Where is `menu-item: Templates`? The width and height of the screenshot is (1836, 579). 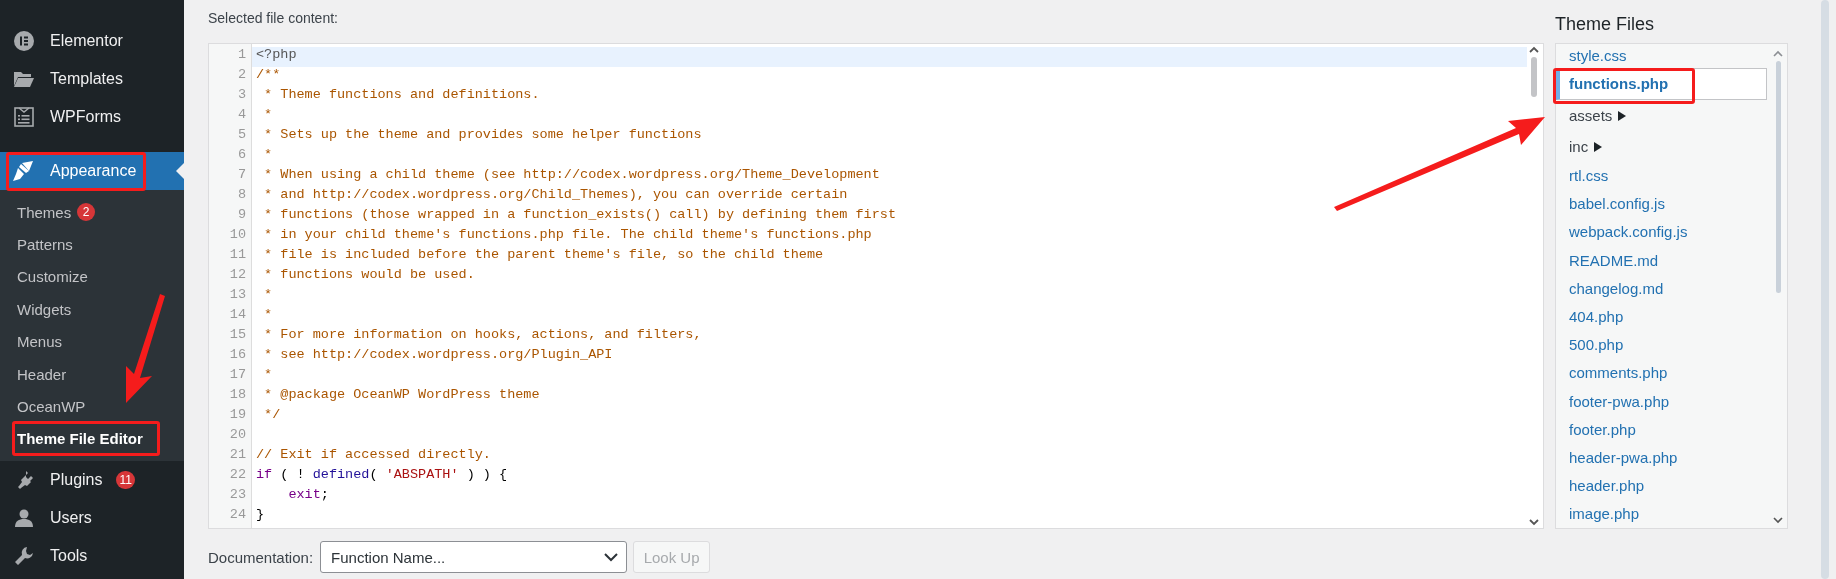
menu-item: Templates is located at coordinates (92, 79).